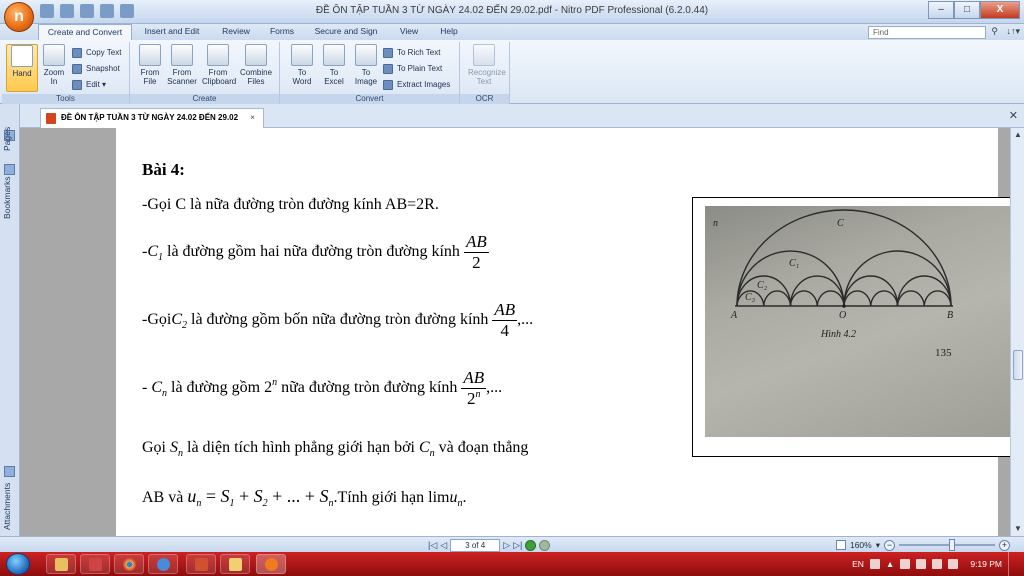 The width and height of the screenshot is (1024, 576). What do you see at coordinates (411, 53) in the screenshot?
I see `to-rich-text-button: To Rich Text` at bounding box center [411, 53].